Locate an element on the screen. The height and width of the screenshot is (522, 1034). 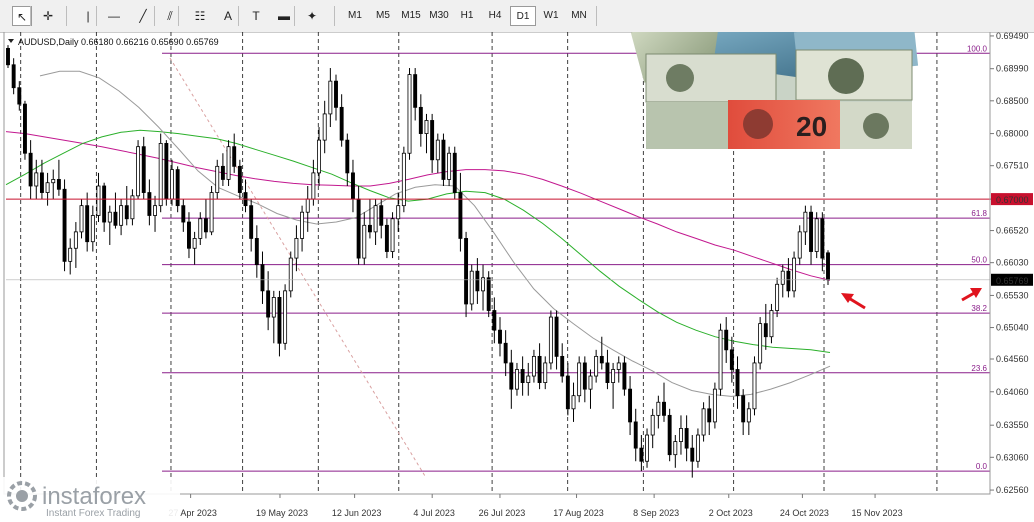
current-price-label: 0.65769 is located at coordinates (1012, 281).